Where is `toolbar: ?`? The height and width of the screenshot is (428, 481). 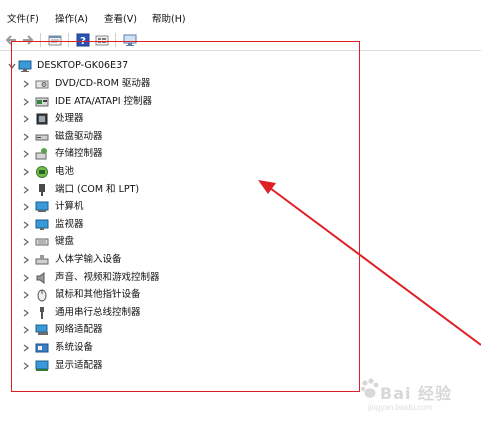 toolbar: ? is located at coordinates (240, 40).